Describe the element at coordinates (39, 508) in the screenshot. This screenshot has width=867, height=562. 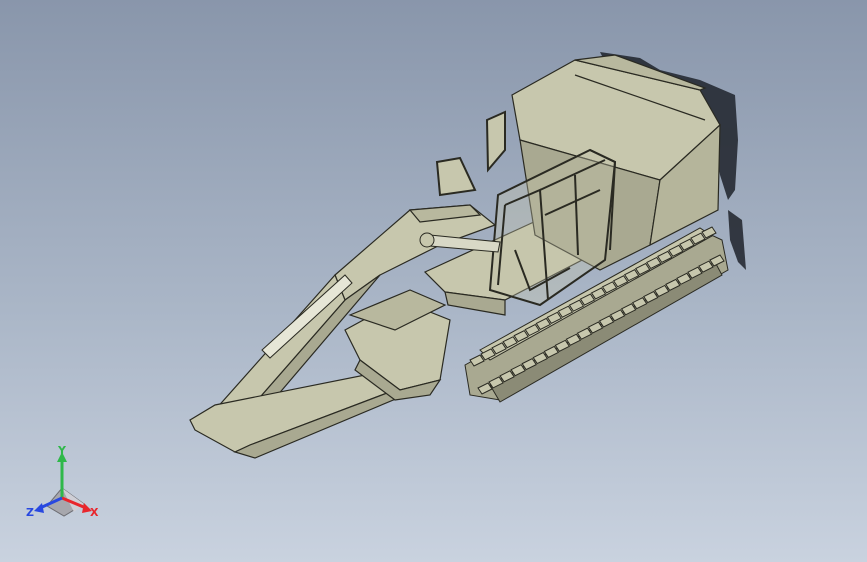
I see `z-axis-arrow-icon` at that location.